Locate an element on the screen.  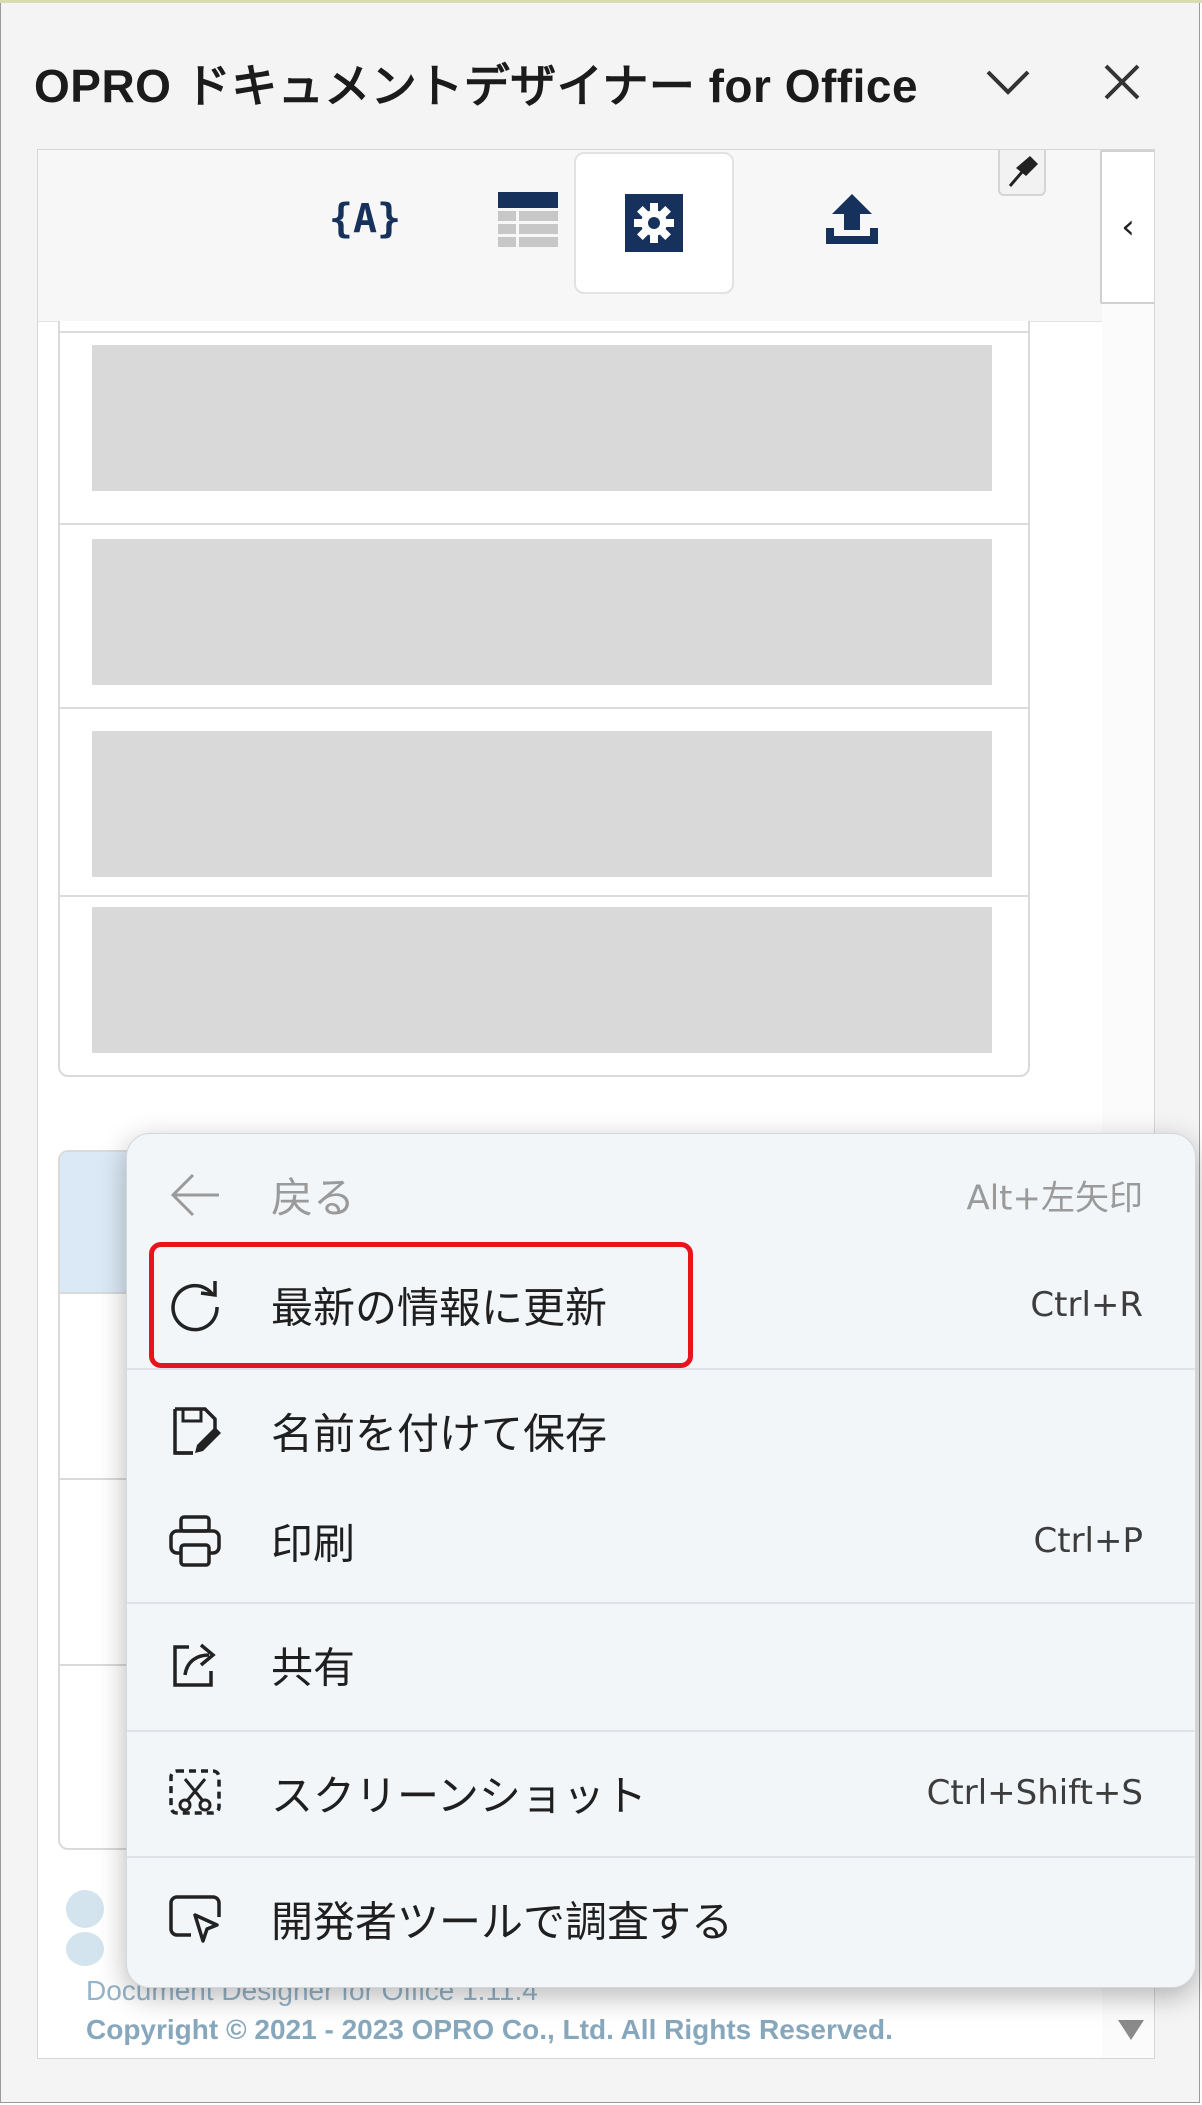
collapse-pane-button: ‹ is located at coordinates (1127, 227).